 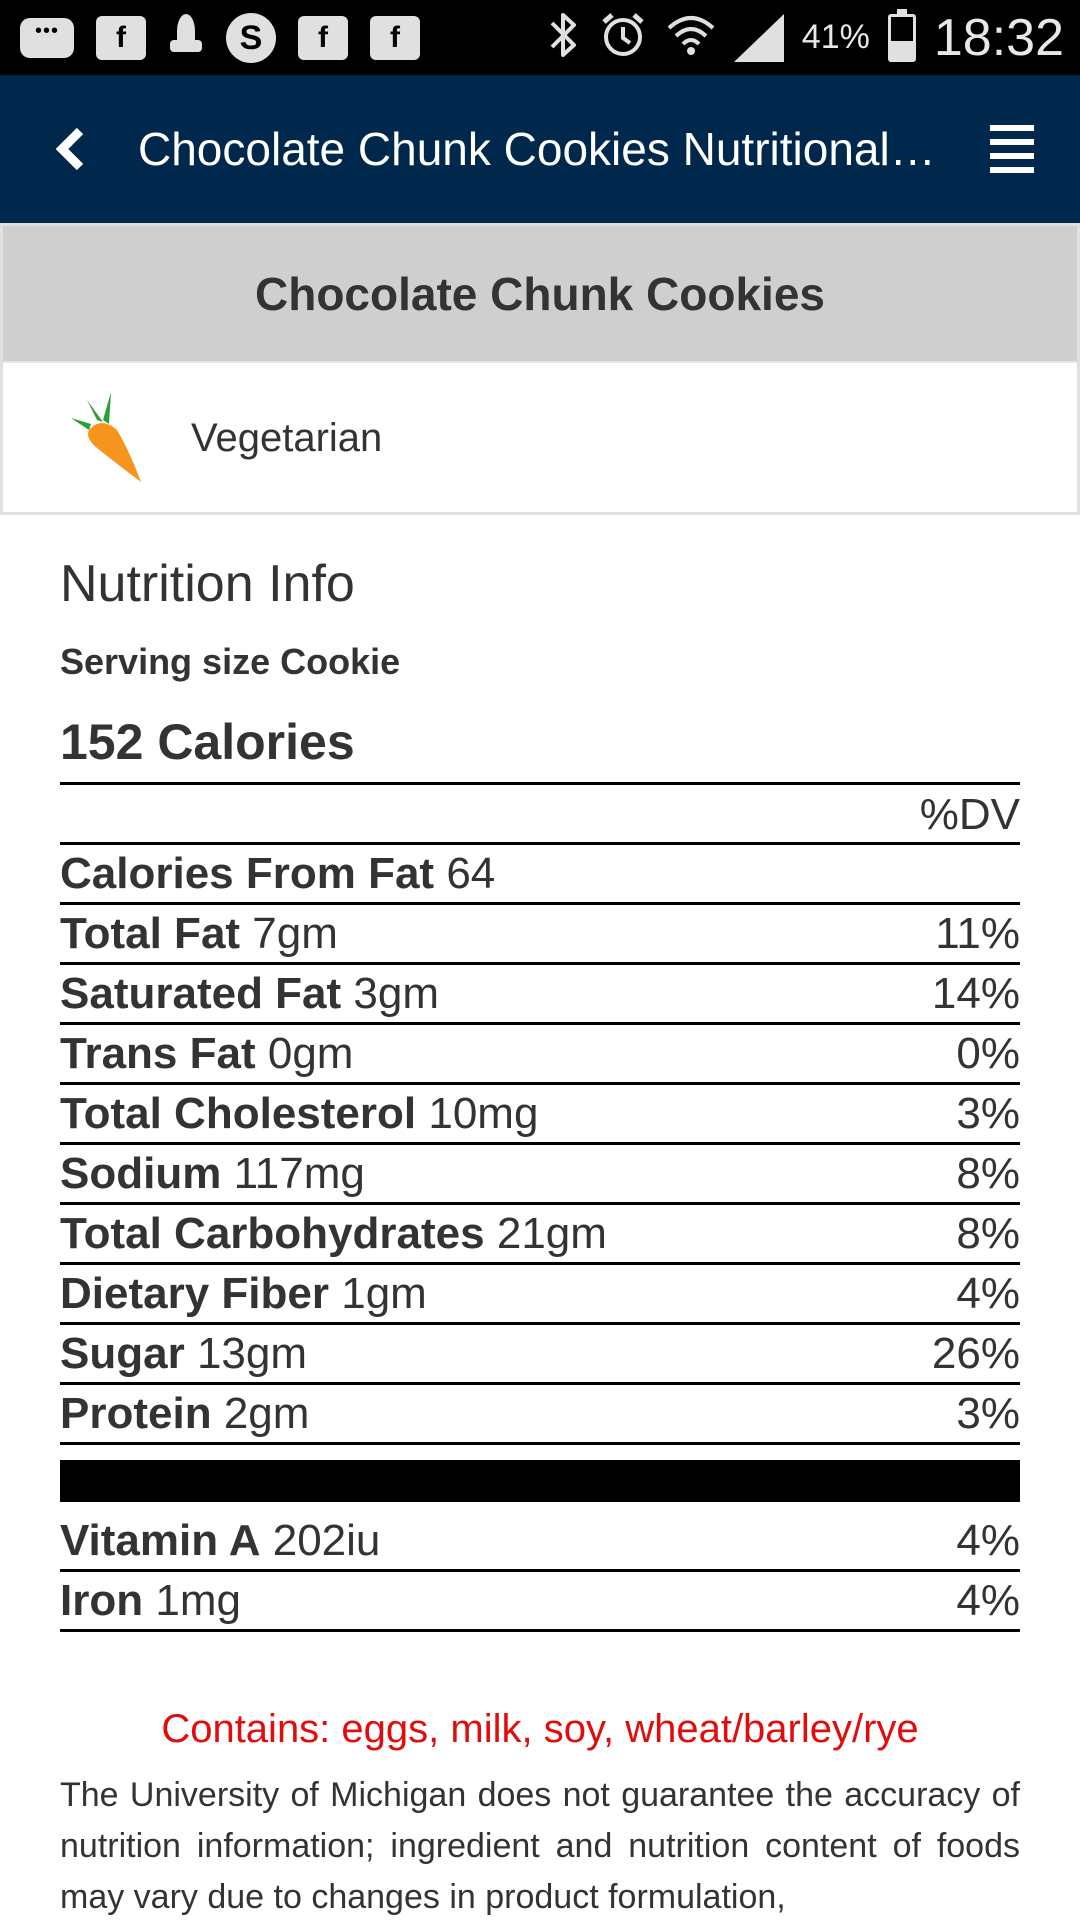 What do you see at coordinates (266, 1413) in the screenshot?
I see `nutrient-amount: 2gm` at bounding box center [266, 1413].